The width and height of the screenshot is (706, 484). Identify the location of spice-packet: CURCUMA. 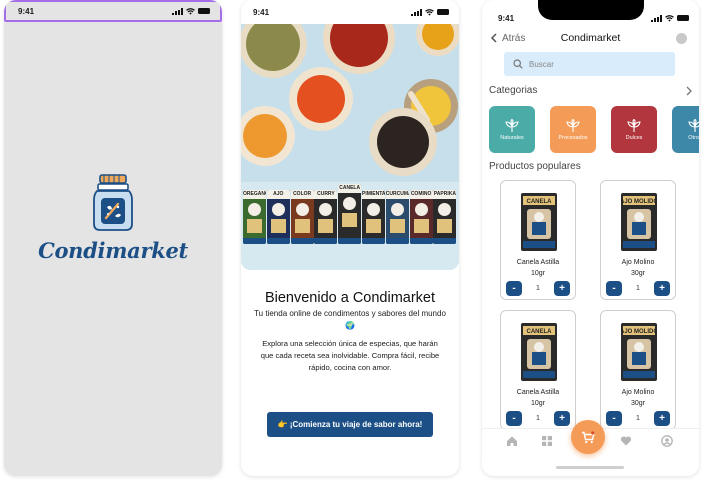
(397, 217).